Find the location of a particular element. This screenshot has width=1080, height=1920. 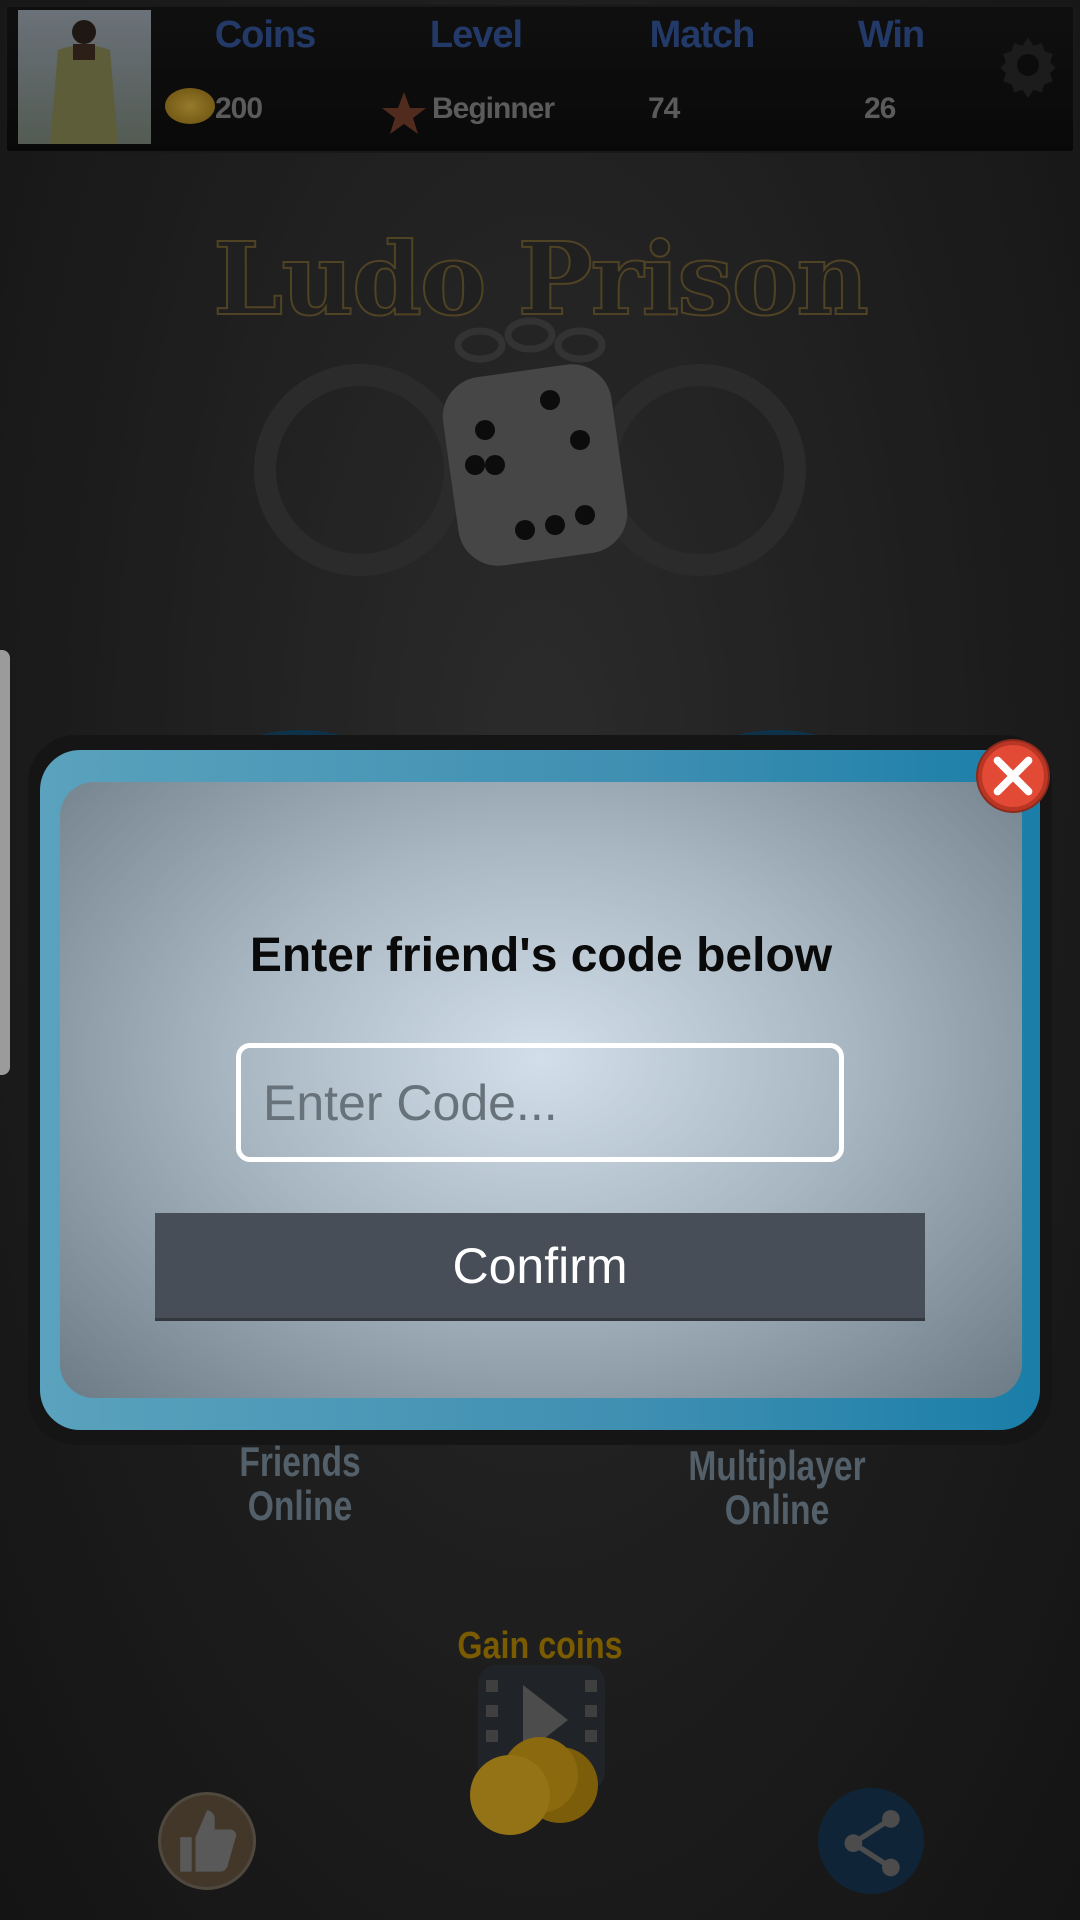

confirm-button: Confirm is located at coordinates (540, 1267).